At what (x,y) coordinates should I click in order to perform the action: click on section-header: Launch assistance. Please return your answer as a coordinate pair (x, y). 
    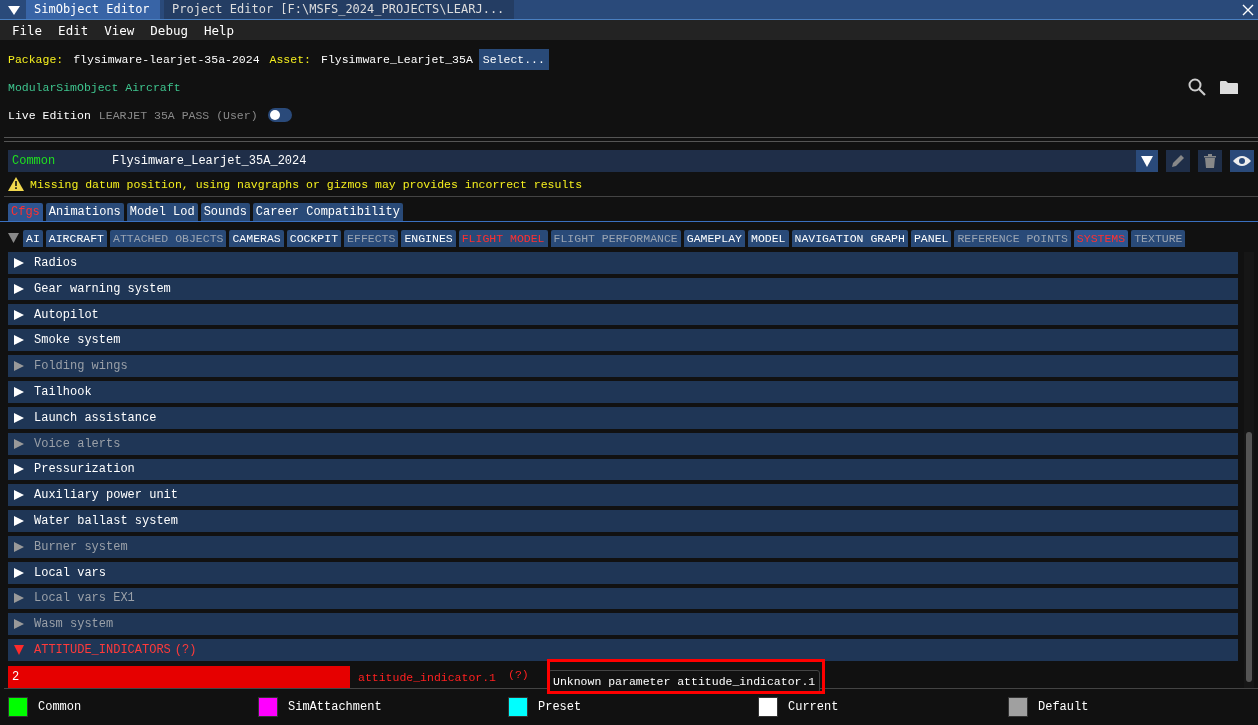
    Looking at the image, I should click on (623, 417).